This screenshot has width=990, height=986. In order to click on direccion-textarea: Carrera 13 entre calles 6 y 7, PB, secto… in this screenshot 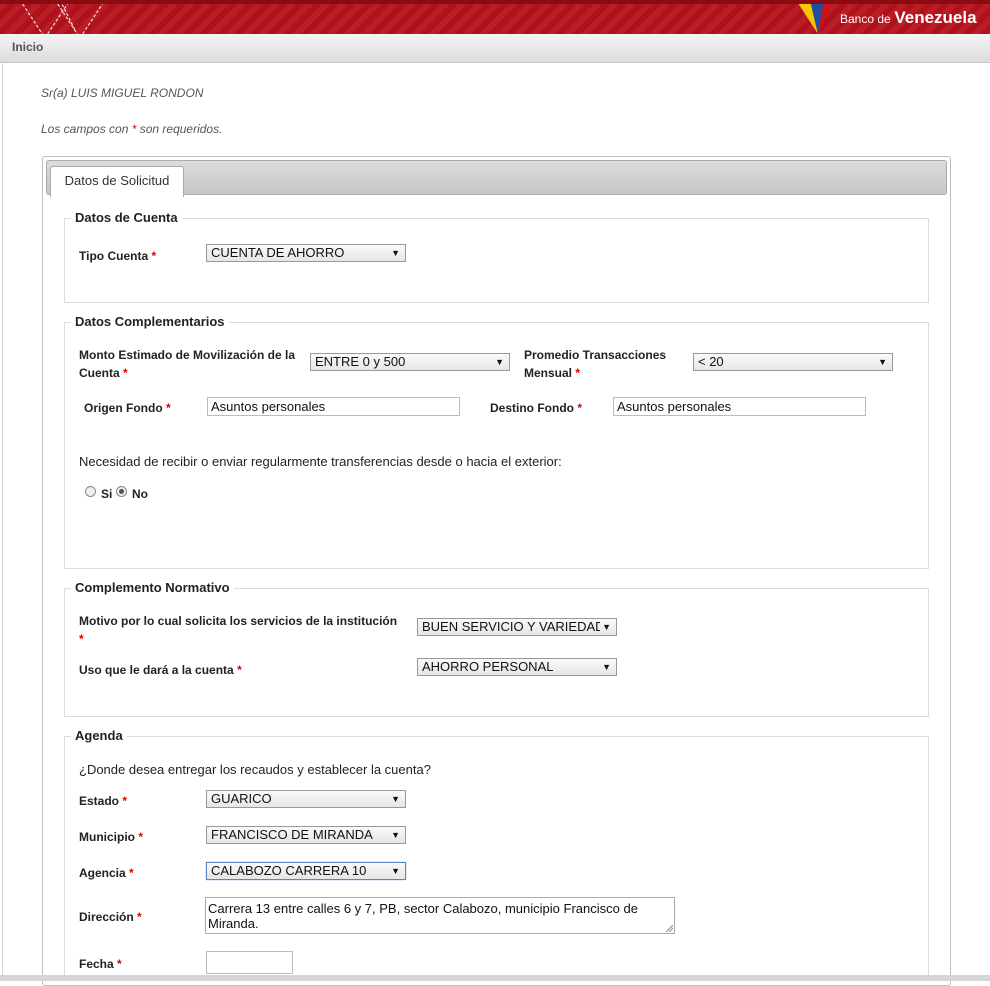, I will do `click(440, 915)`.